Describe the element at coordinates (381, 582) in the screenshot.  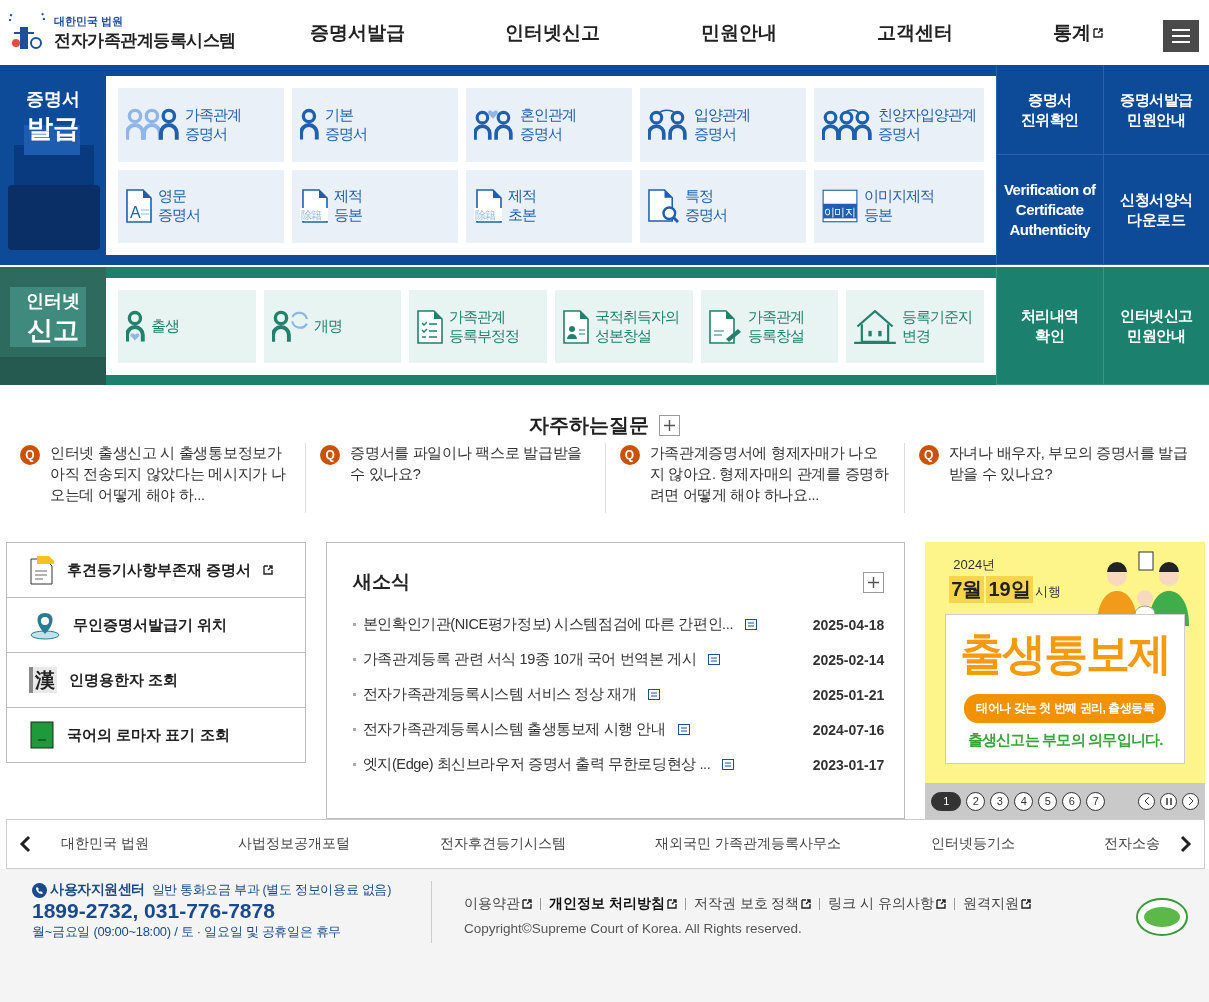
I see `section-title: 새소식` at that location.